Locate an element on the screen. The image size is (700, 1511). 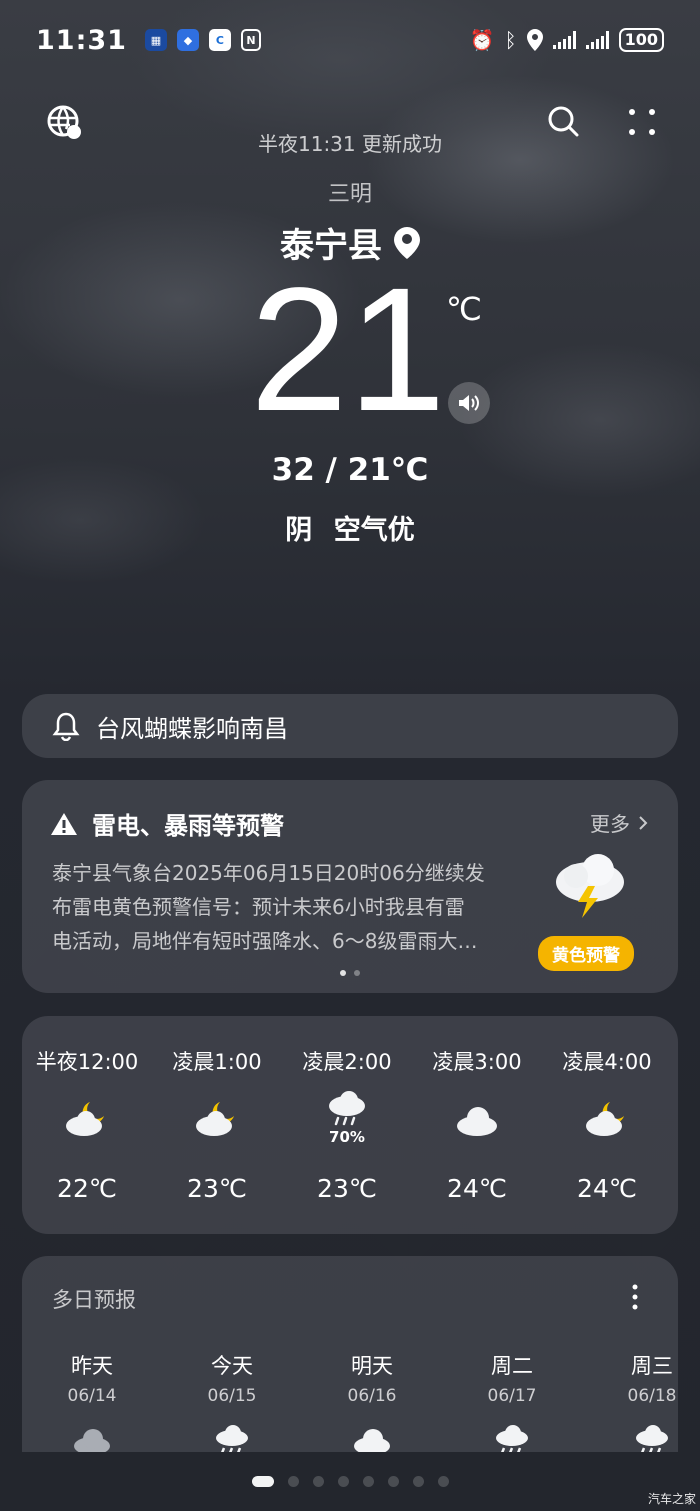
typhoon-text: 台风蝴蝶影响南昌 is located at coordinates (192, 728).